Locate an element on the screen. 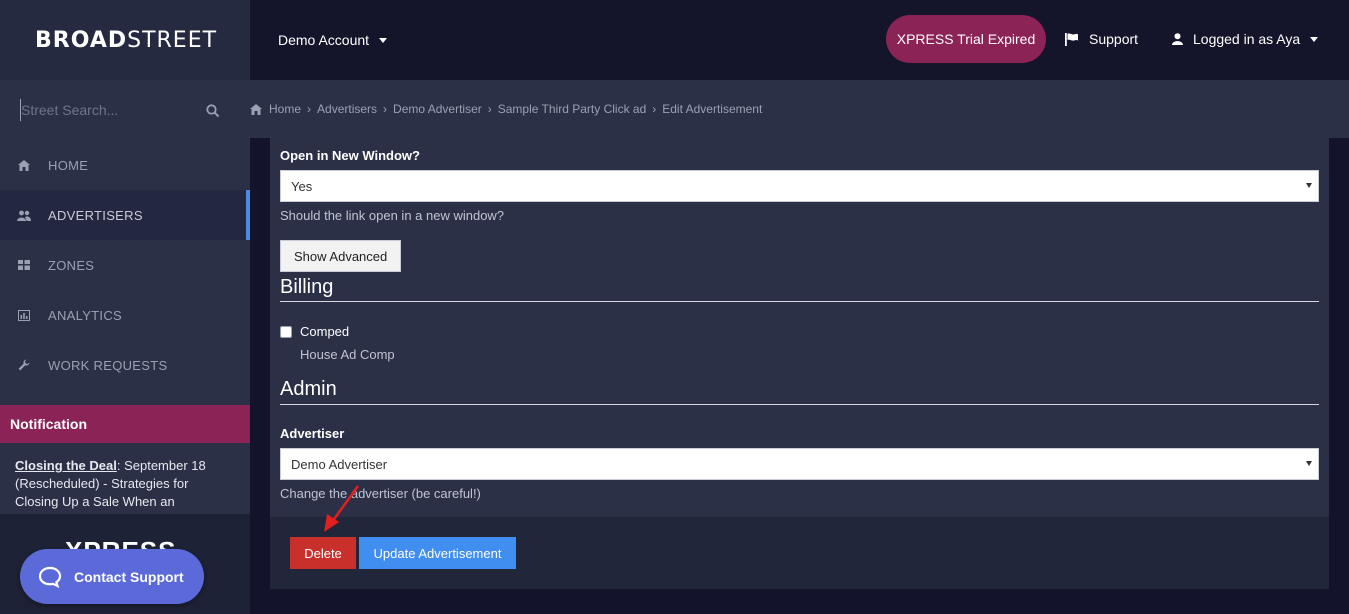  user-menu: Logged in as Aya is located at coordinates (1245, 39).